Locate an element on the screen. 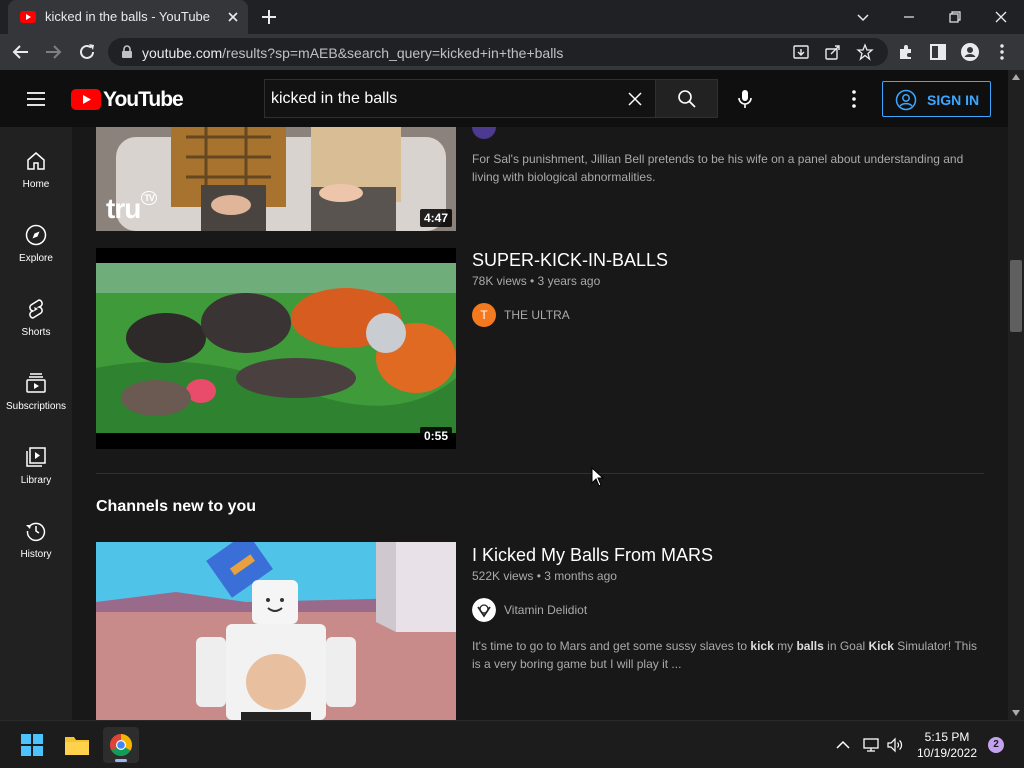  video-thumbnail: tru TV 4:47 is located at coordinates (276, 179).